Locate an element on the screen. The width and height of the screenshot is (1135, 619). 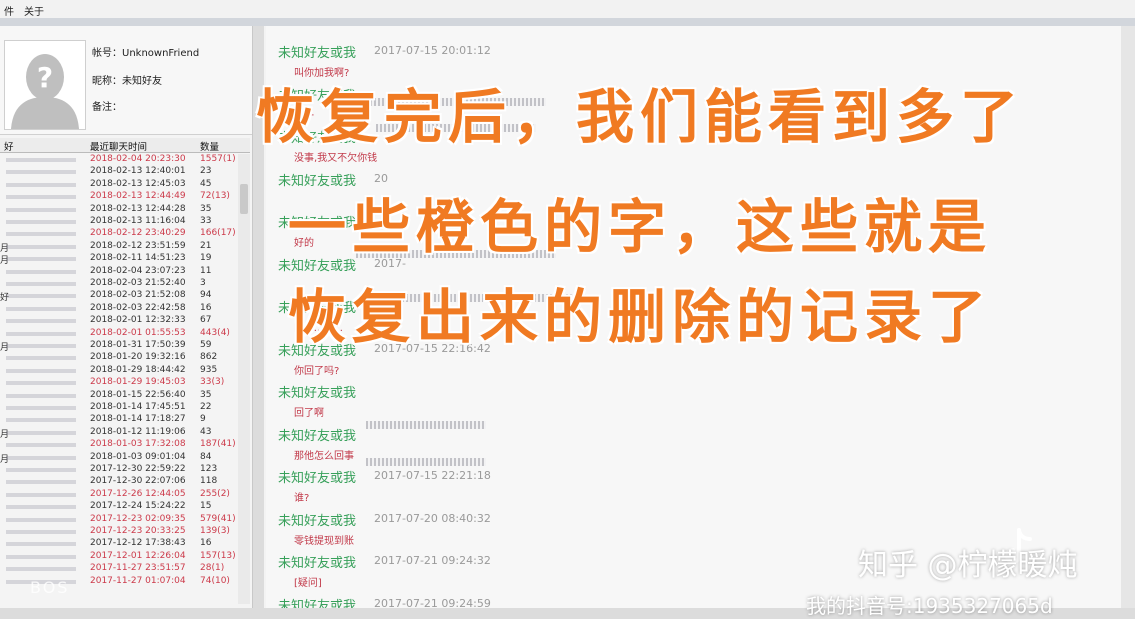
message-time: 2017-07-21 09:24:32 is located at coordinates (432, 560).